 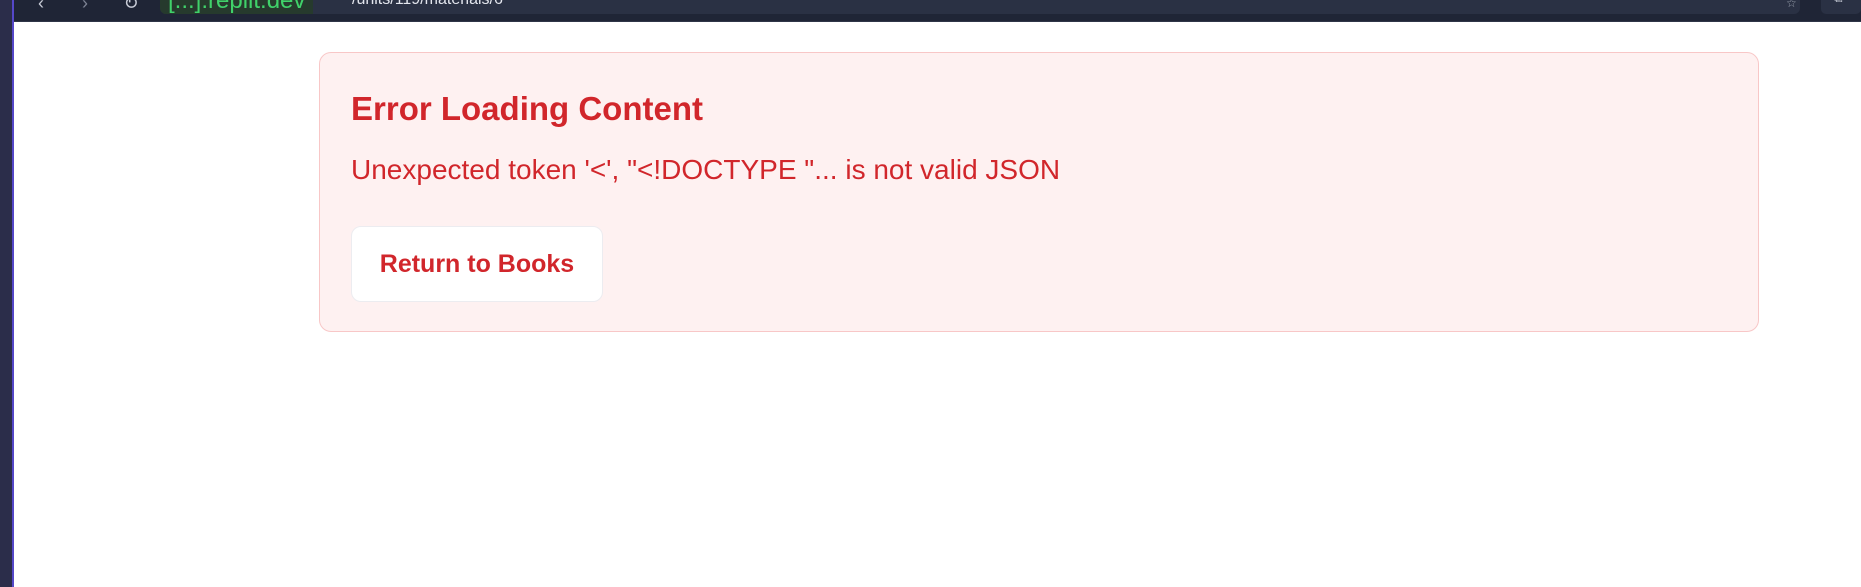 What do you see at coordinates (7, 293) in the screenshot?
I see `window-left-edge` at bounding box center [7, 293].